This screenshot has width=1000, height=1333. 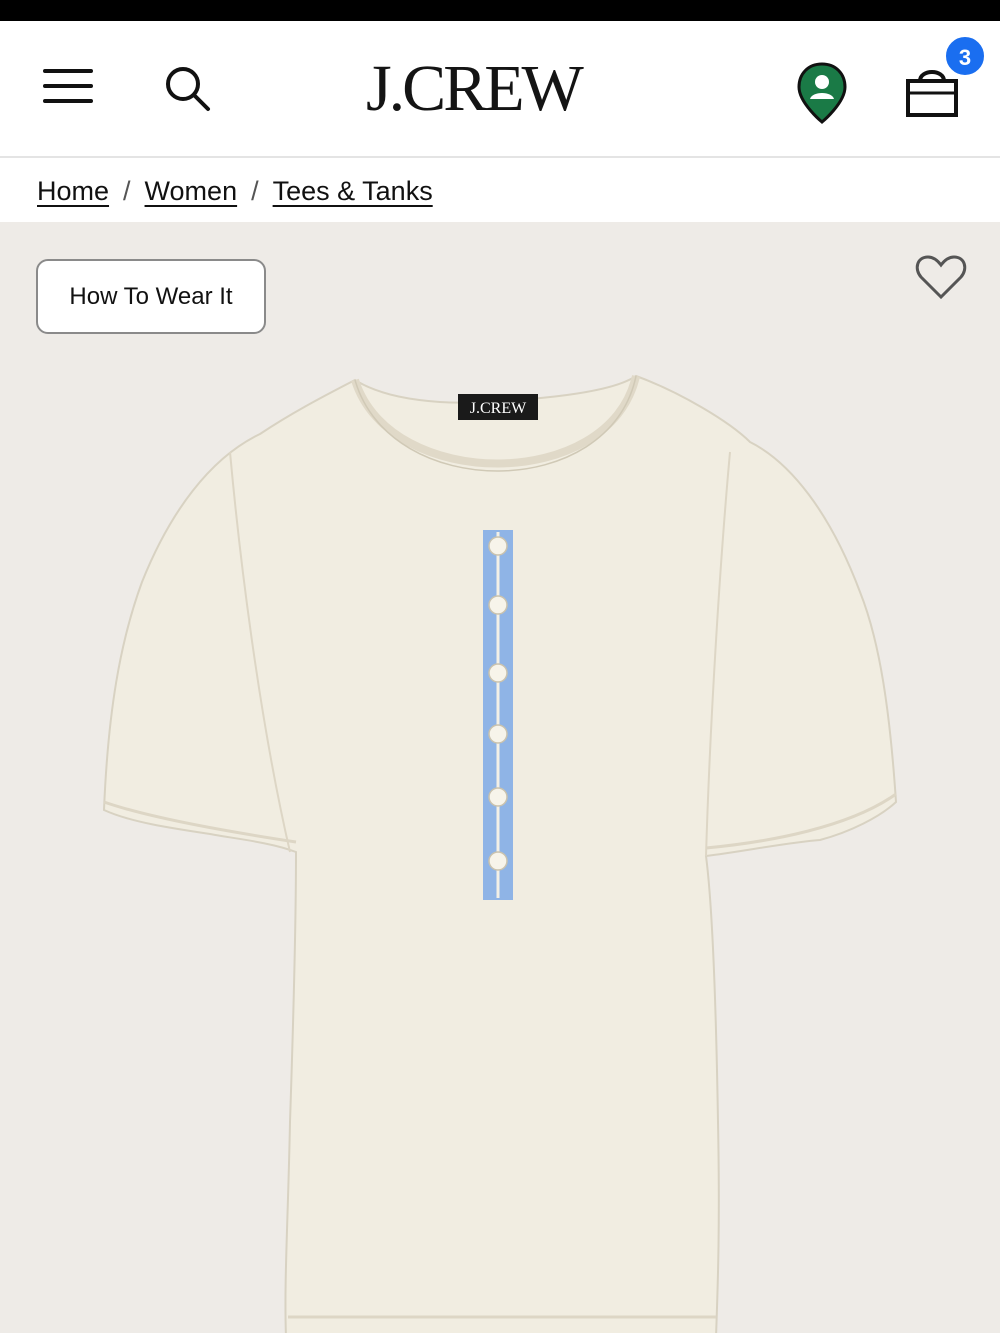 I want to click on how-to-wear-it-button: How To Wear It, so click(x=151, y=296).